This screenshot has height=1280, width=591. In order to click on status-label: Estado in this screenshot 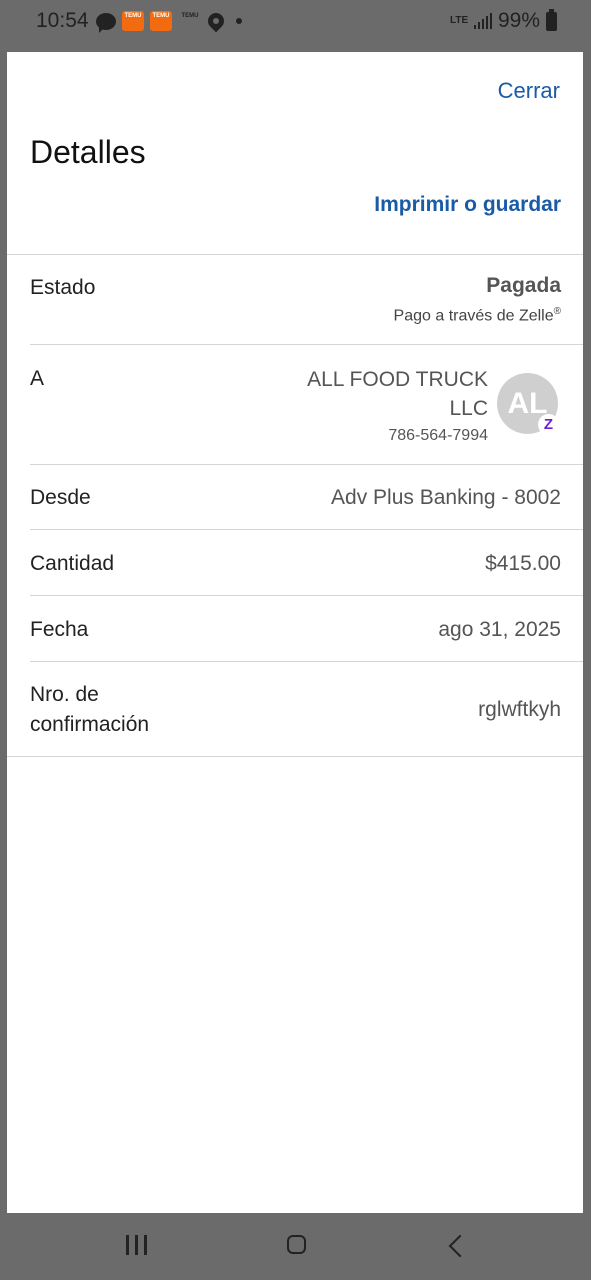, I will do `click(63, 287)`.